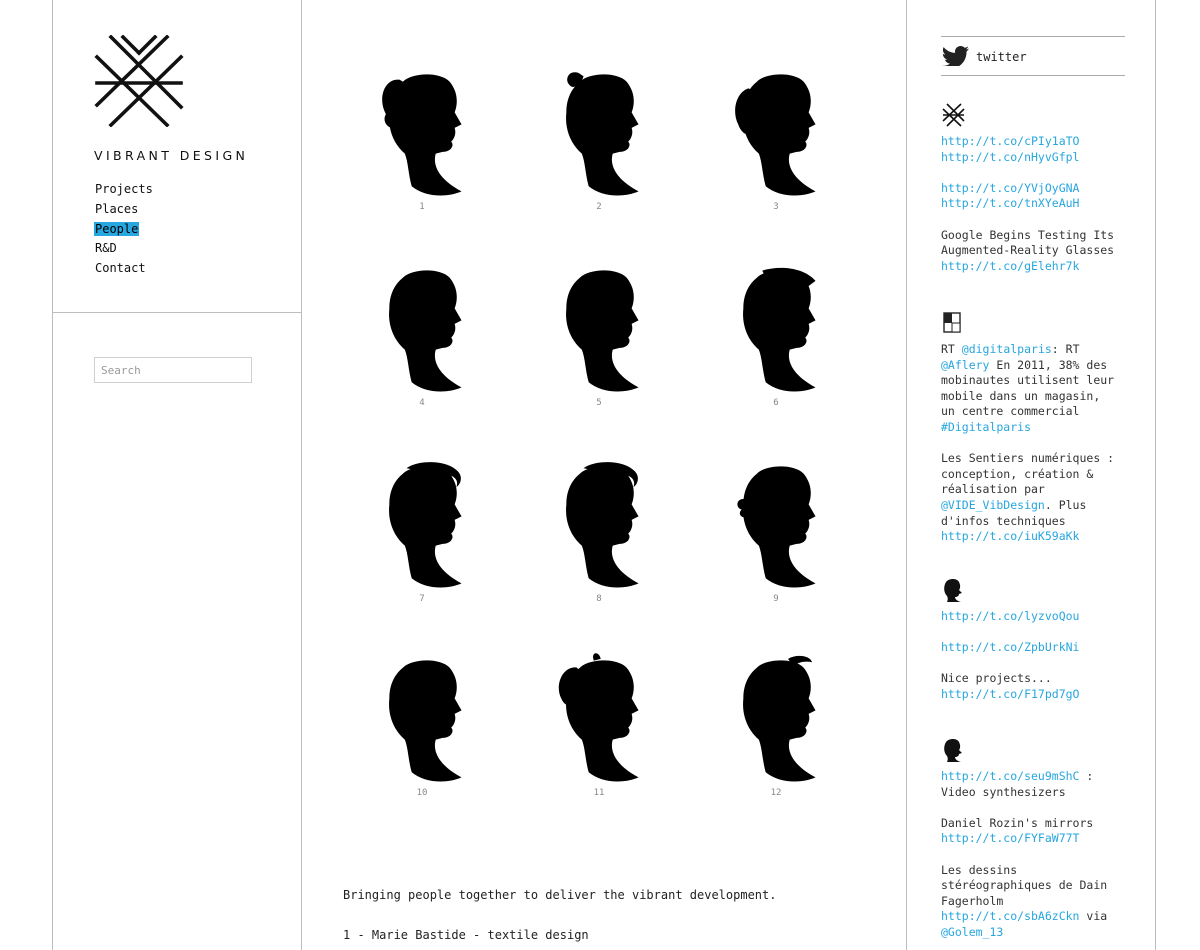 The height and width of the screenshot is (950, 1200). I want to click on tweet-line: http://t.co/seu9mShC :, so click(1039, 777).